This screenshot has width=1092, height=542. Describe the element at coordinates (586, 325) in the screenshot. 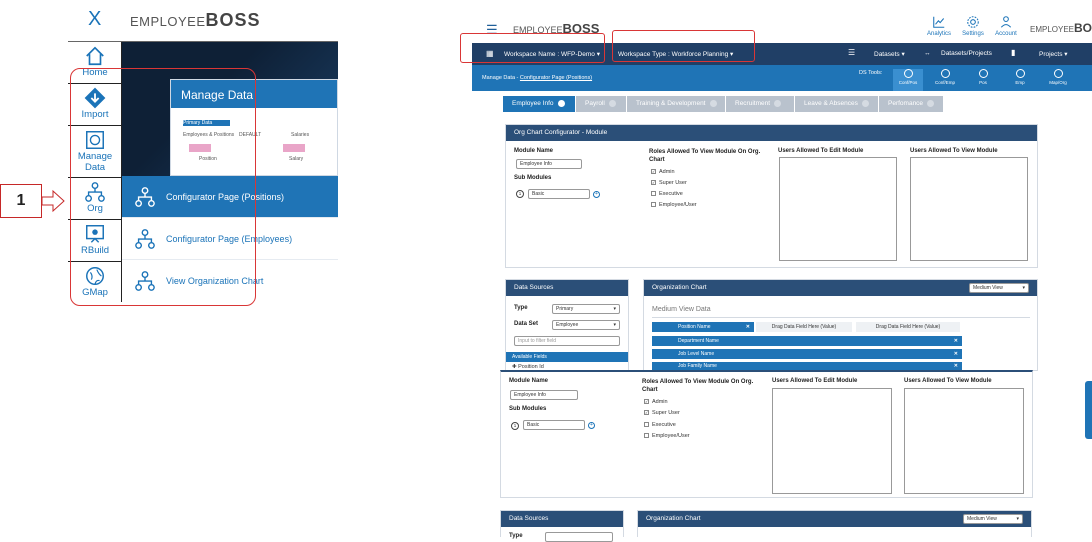

I see `dataset-select: Employee ▾` at that location.